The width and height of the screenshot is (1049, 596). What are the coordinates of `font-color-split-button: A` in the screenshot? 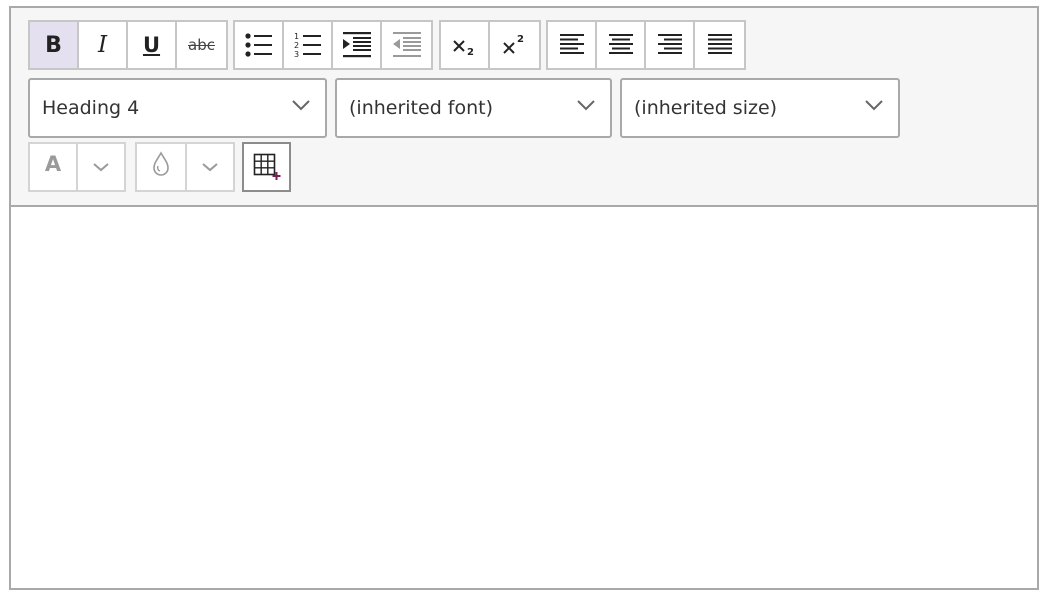 It's located at (77, 167).